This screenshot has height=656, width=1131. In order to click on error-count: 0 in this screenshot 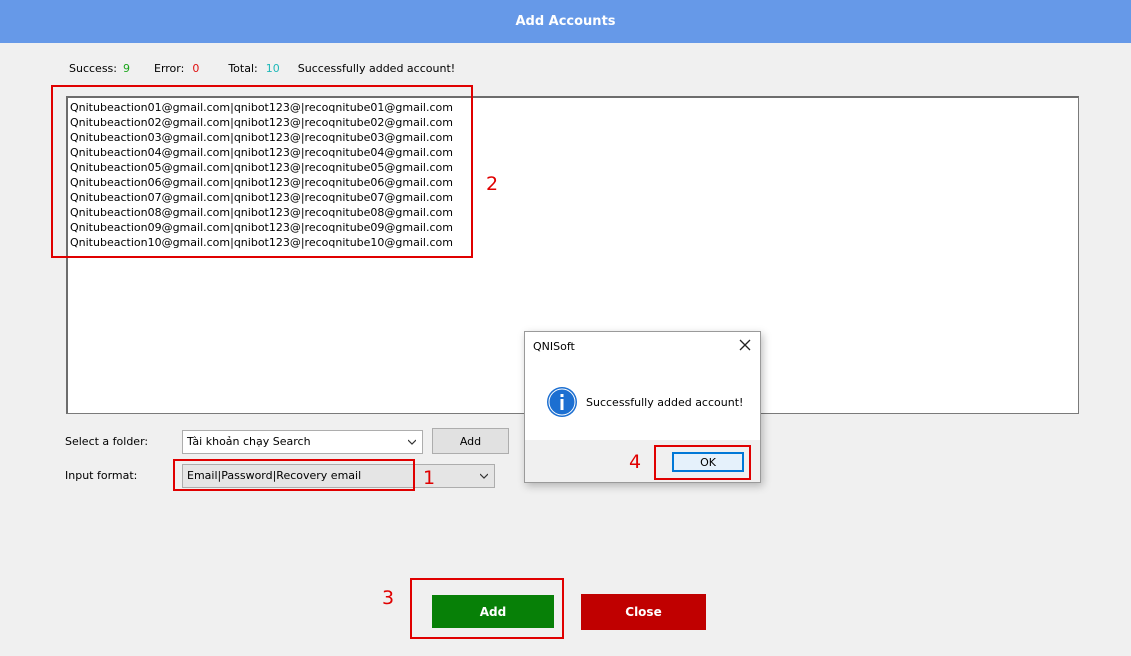, I will do `click(196, 68)`.